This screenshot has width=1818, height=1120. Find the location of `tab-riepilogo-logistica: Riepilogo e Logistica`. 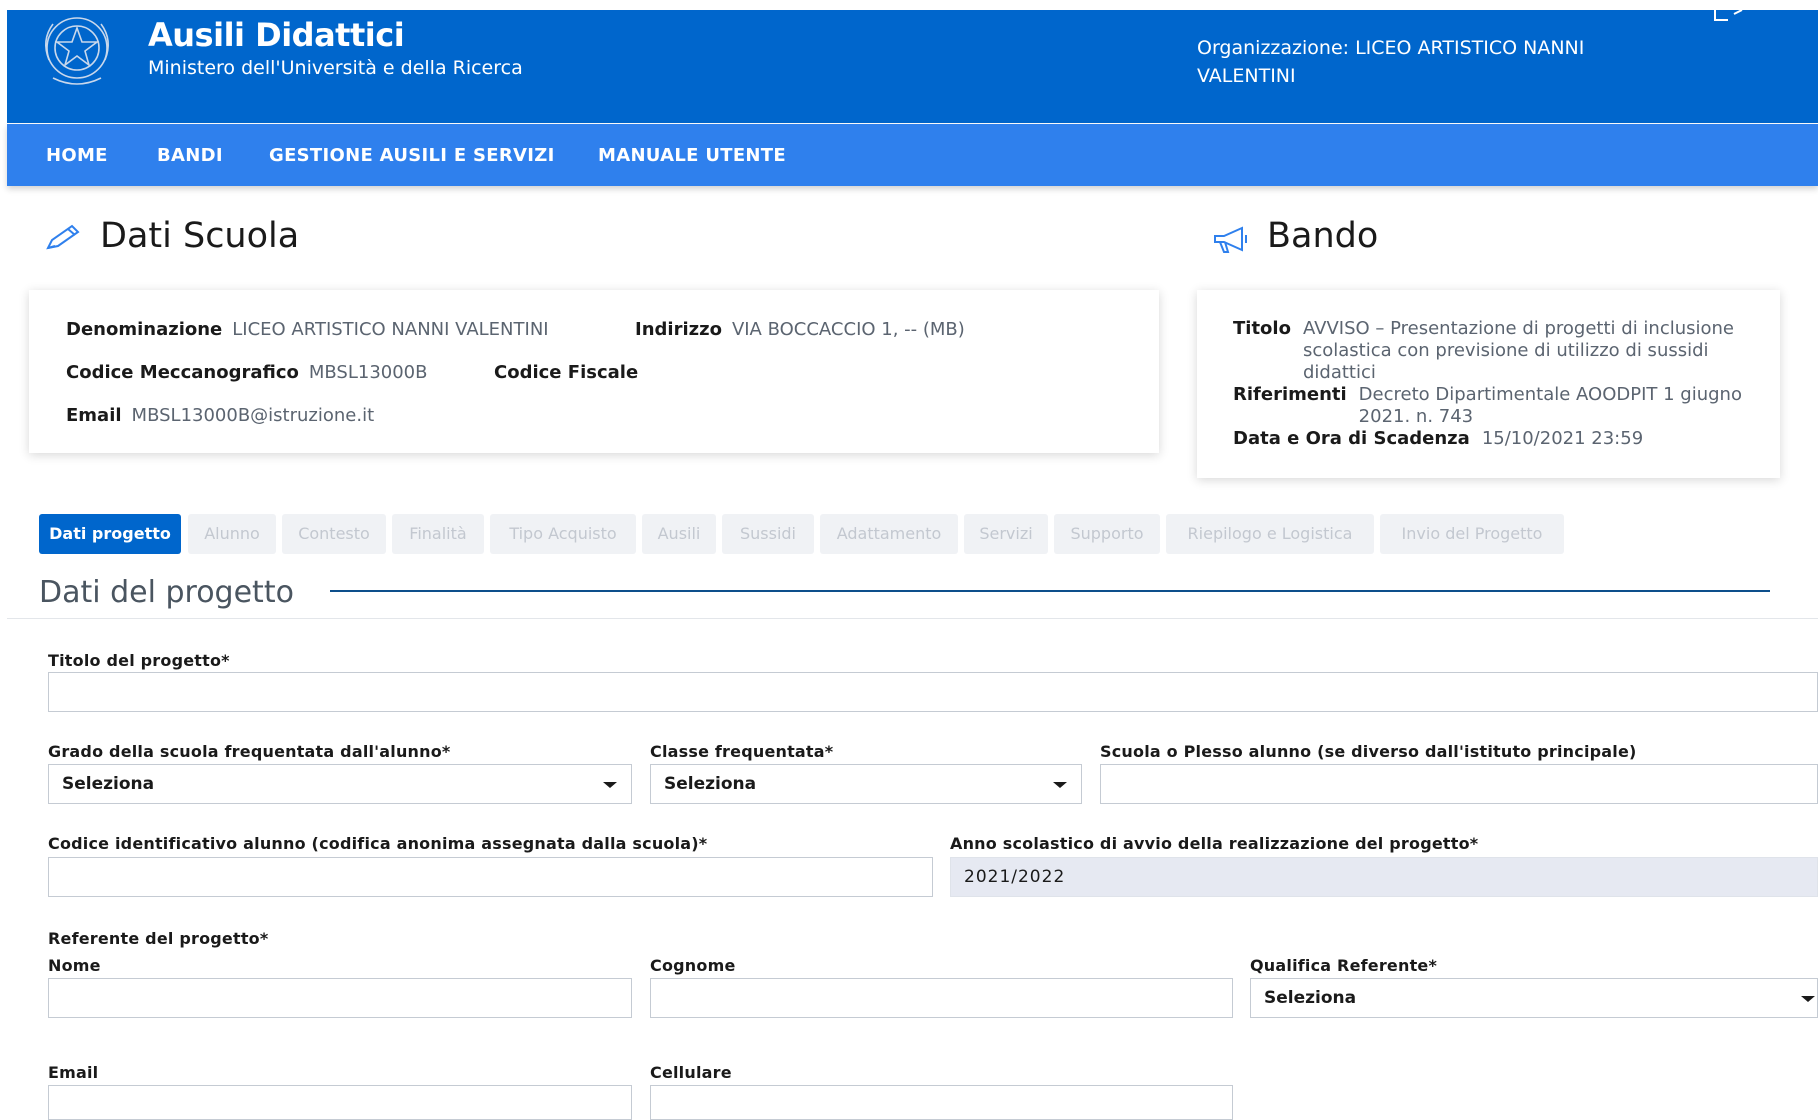

tab-riepilogo-logistica: Riepilogo e Logistica is located at coordinates (1270, 534).